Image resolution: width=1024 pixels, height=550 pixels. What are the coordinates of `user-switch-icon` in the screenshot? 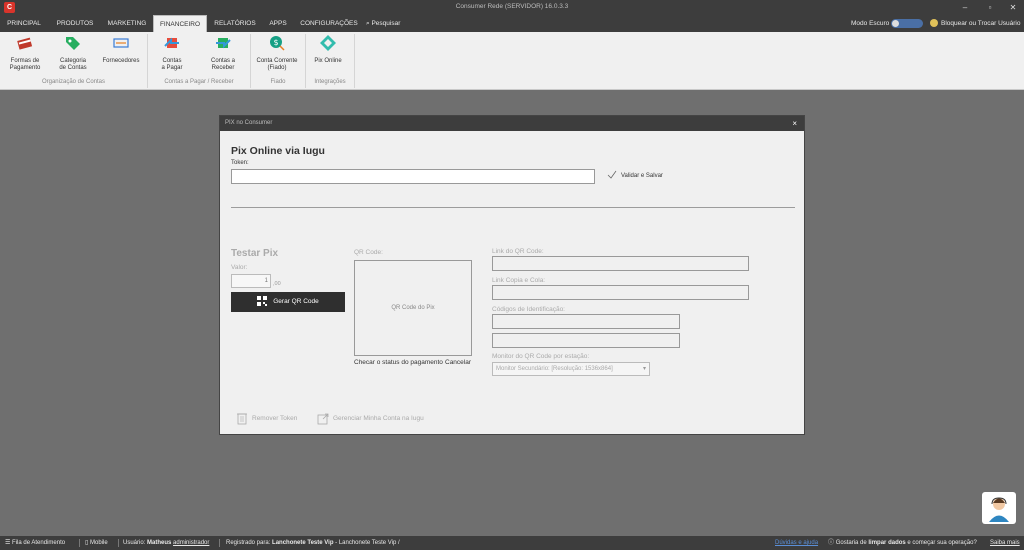 It's located at (934, 23).